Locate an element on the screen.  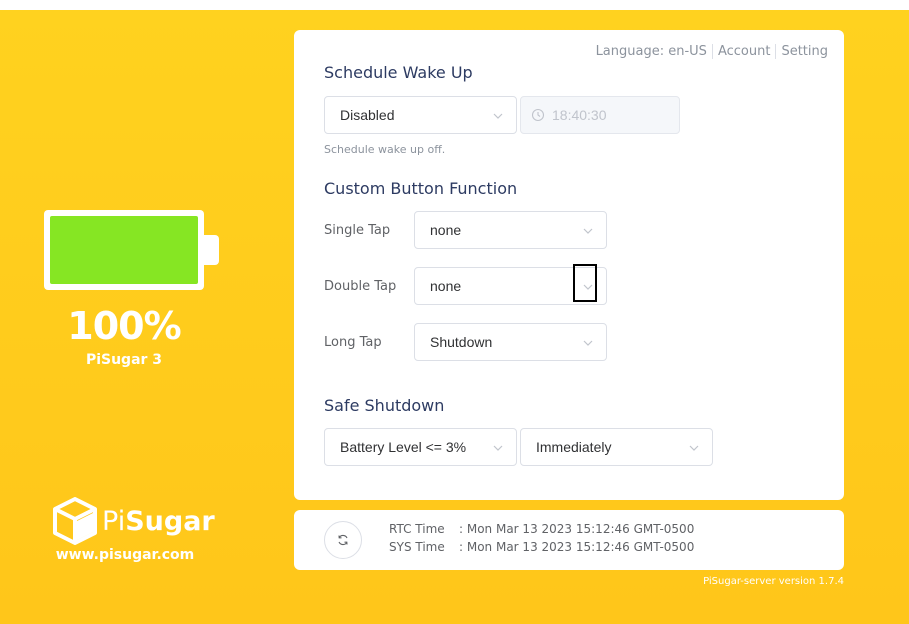
rtc-time-label: RTC Time is located at coordinates (417, 529).